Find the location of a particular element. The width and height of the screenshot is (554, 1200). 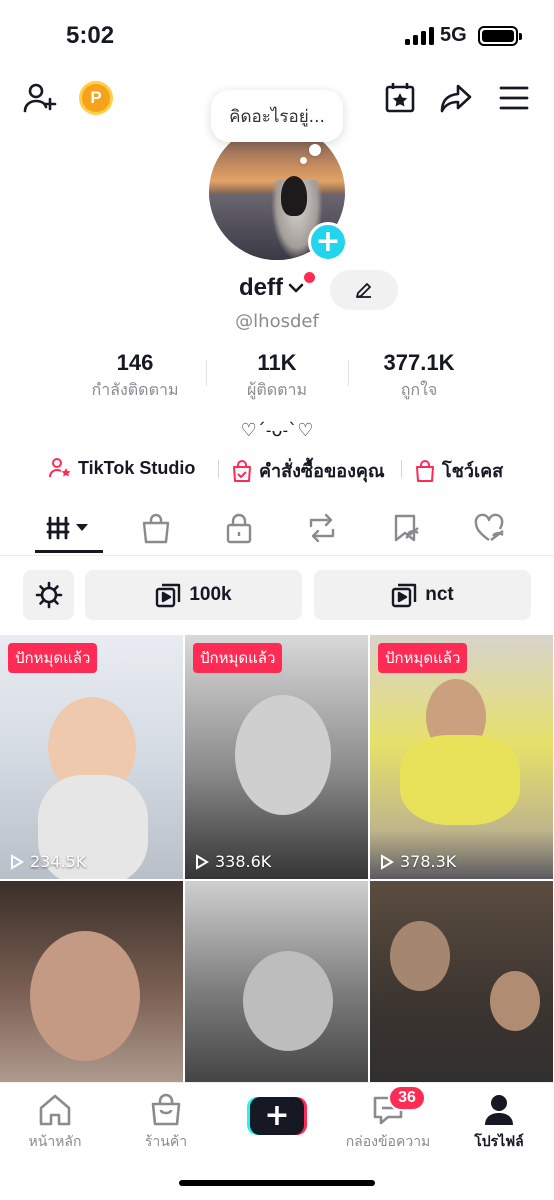

home-indicator is located at coordinates (277, 1183).